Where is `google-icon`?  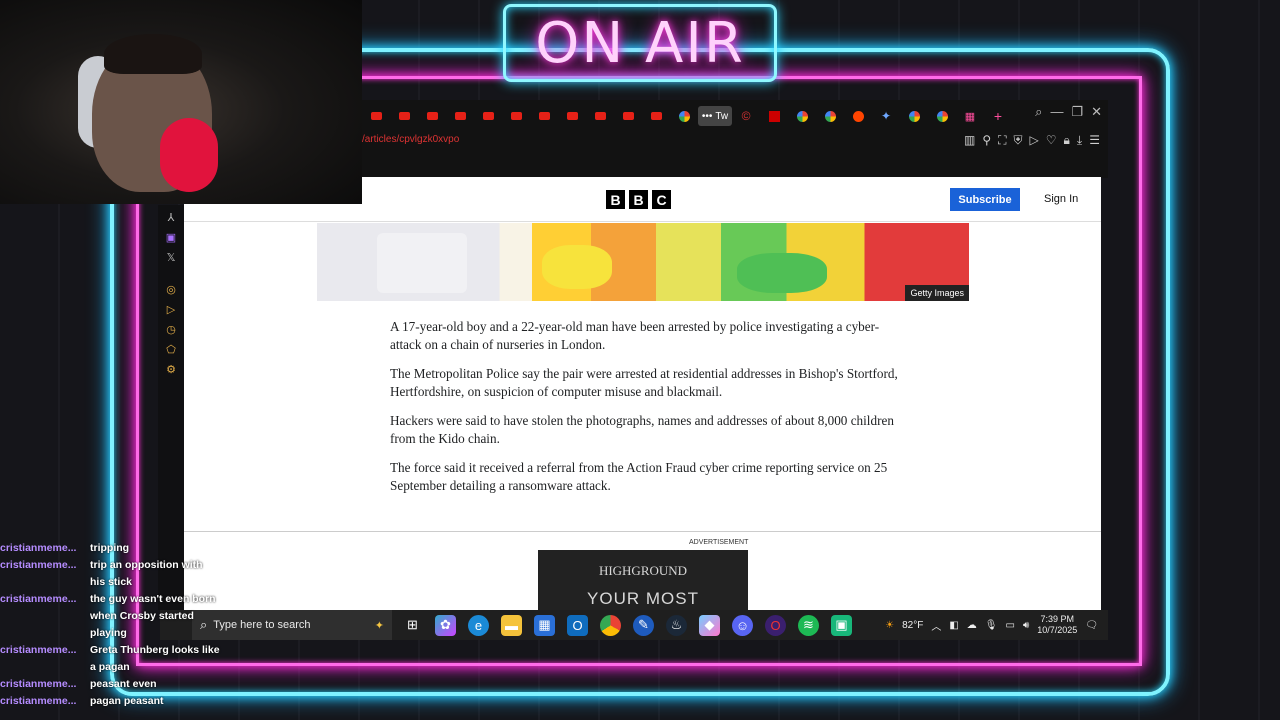
google-icon is located at coordinates (684, 116).